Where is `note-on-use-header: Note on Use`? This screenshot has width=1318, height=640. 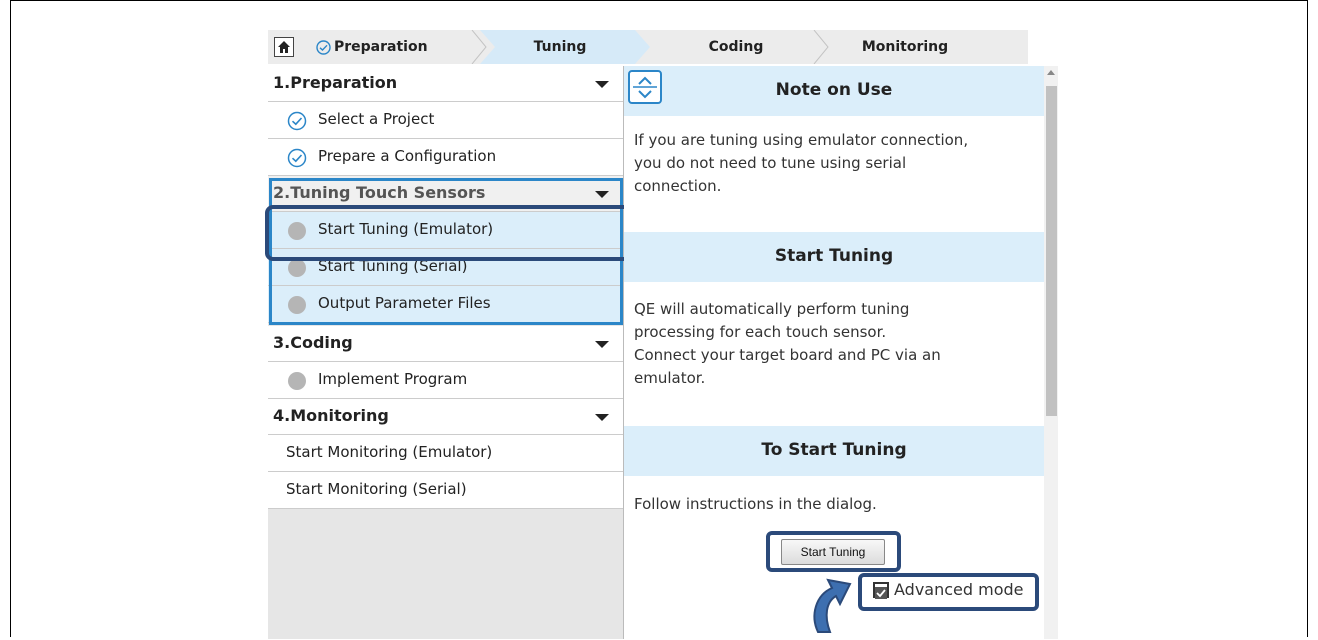 note-on-use-header: Note on Use is located at coordinates (834, 91).